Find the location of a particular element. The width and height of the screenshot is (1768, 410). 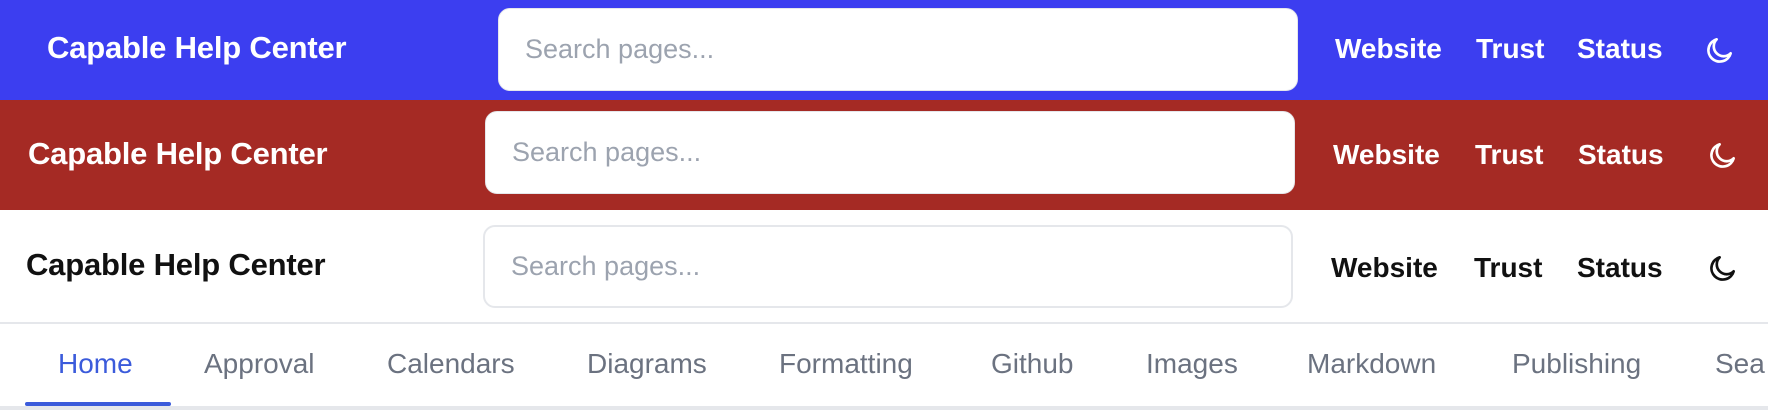

tab-formatting: Formatting is located at coordinates (846, 364).